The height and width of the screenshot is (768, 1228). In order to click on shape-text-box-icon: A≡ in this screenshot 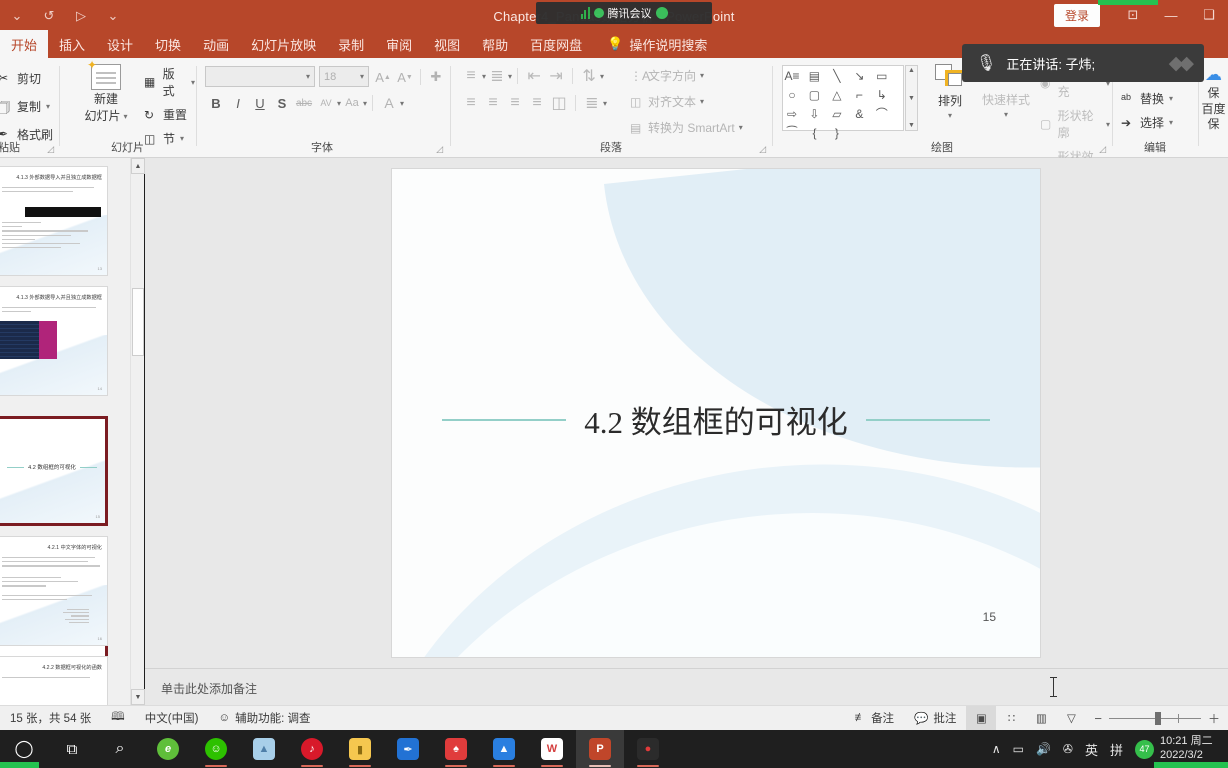, I will do `click(792, 75)`.